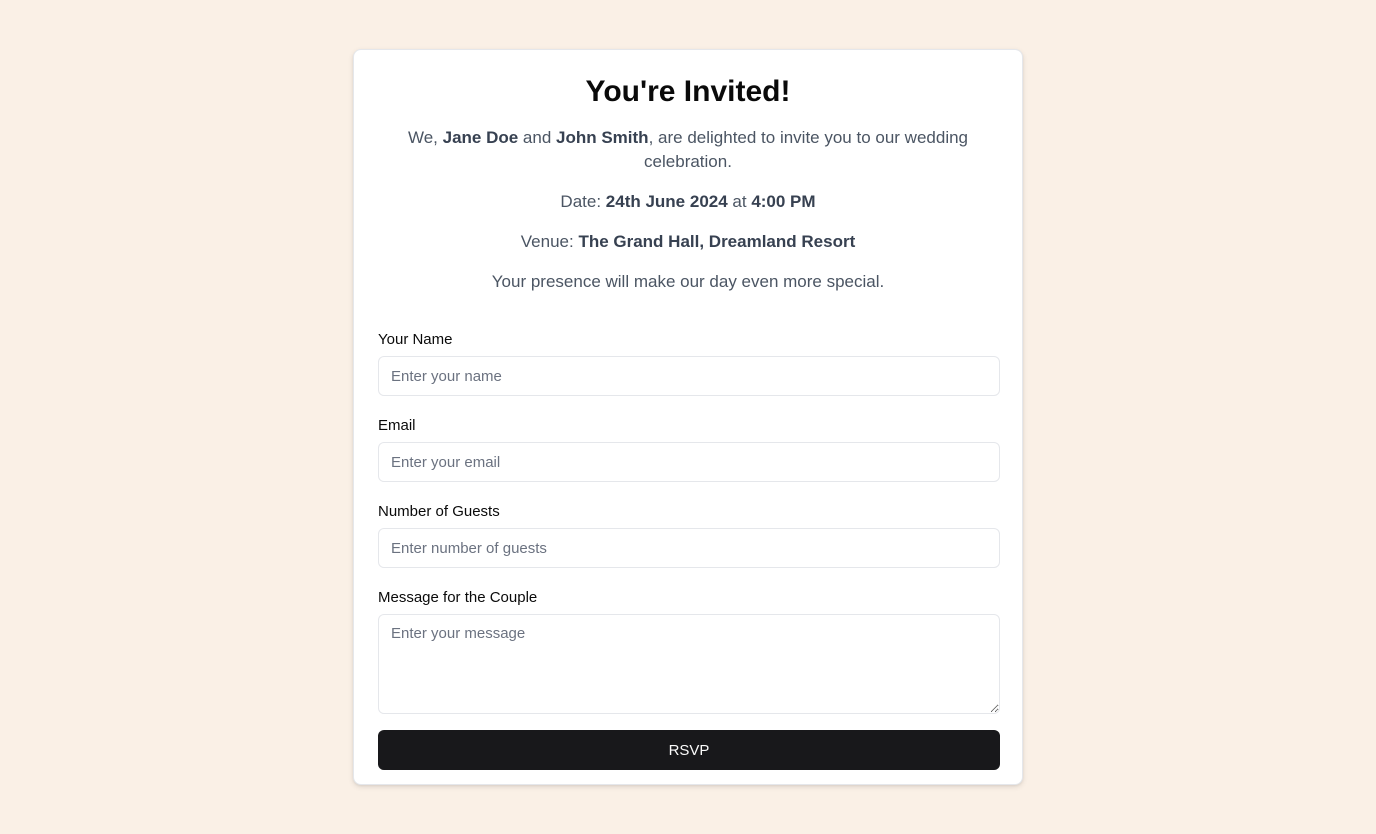 This screenshot has height=834, width=1376. I want to click on date-label: Date:, so click(583, 201).